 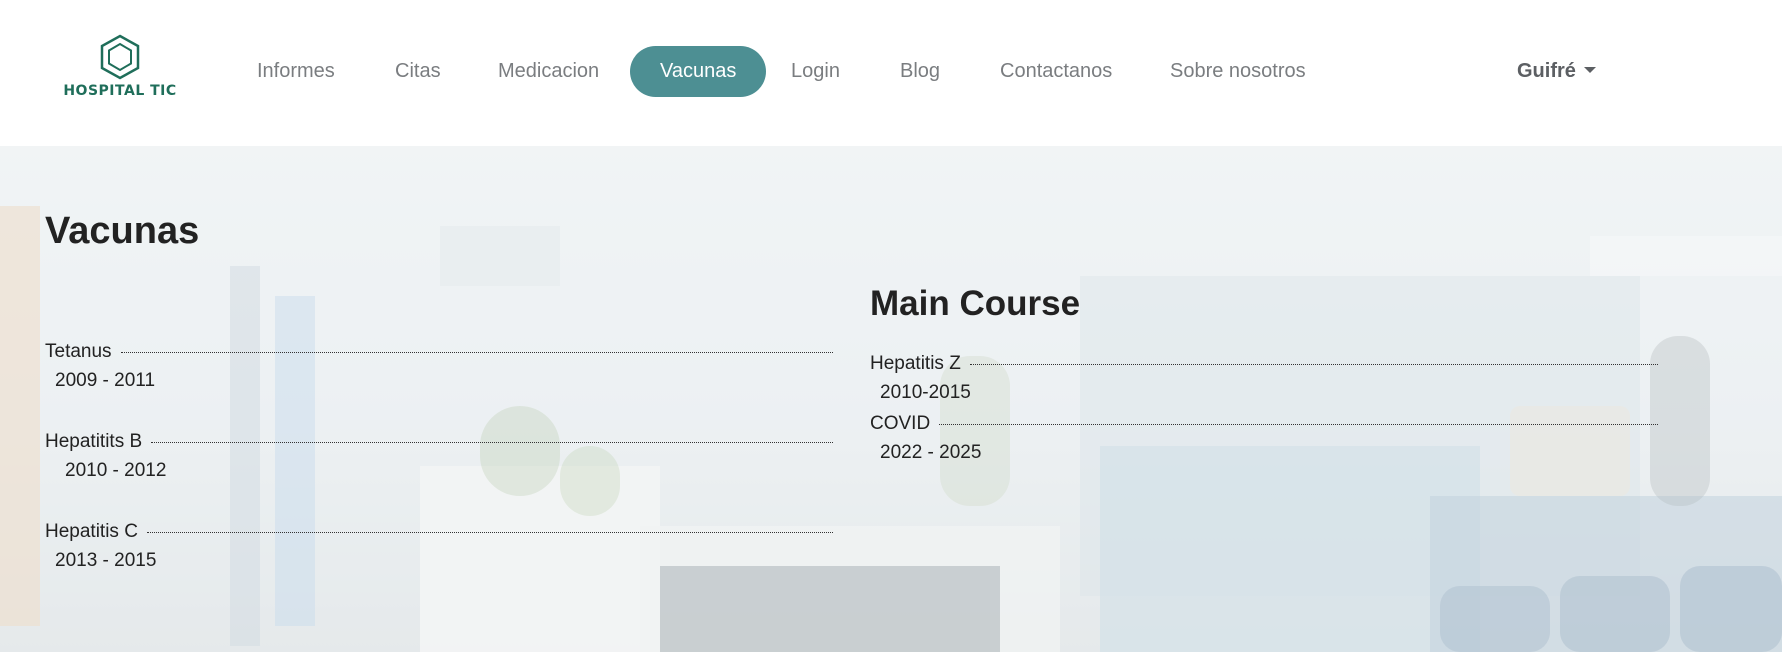 I want to click on vaccine-item-hepatitis-z: Hepatitis Z 2010-2015, so click(x=1264, y=378).